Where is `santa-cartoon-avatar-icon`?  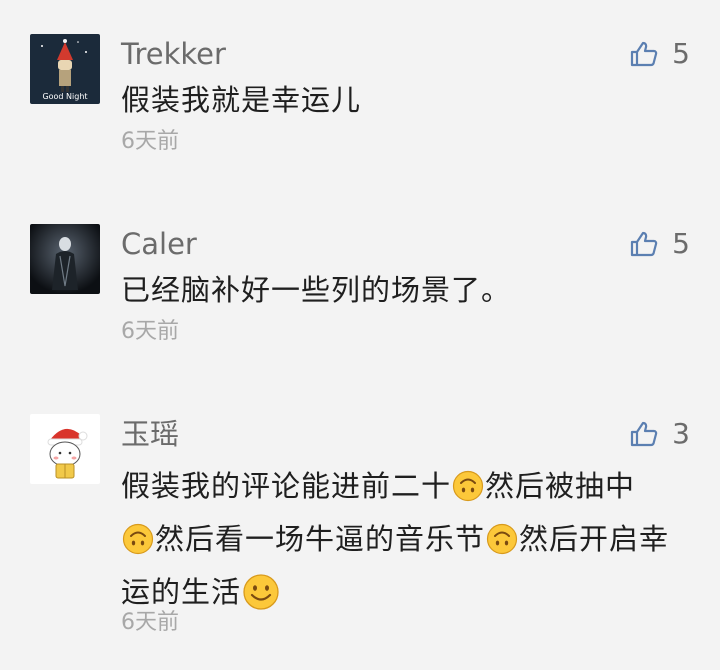 santa-cartoon-avatar-icon is located at coordinates (65, 449).